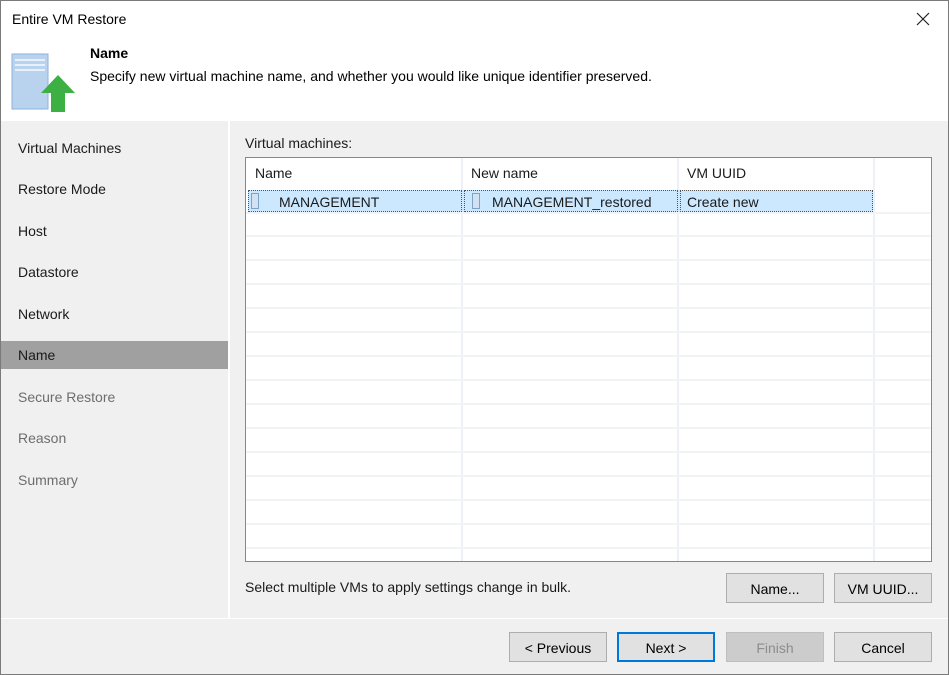 The height and width of the screenshot is (675, 949). What do you see at coordinates (109, 53) in the screenshot?
I see `step-title: Name` at bounding box center [109, 53].